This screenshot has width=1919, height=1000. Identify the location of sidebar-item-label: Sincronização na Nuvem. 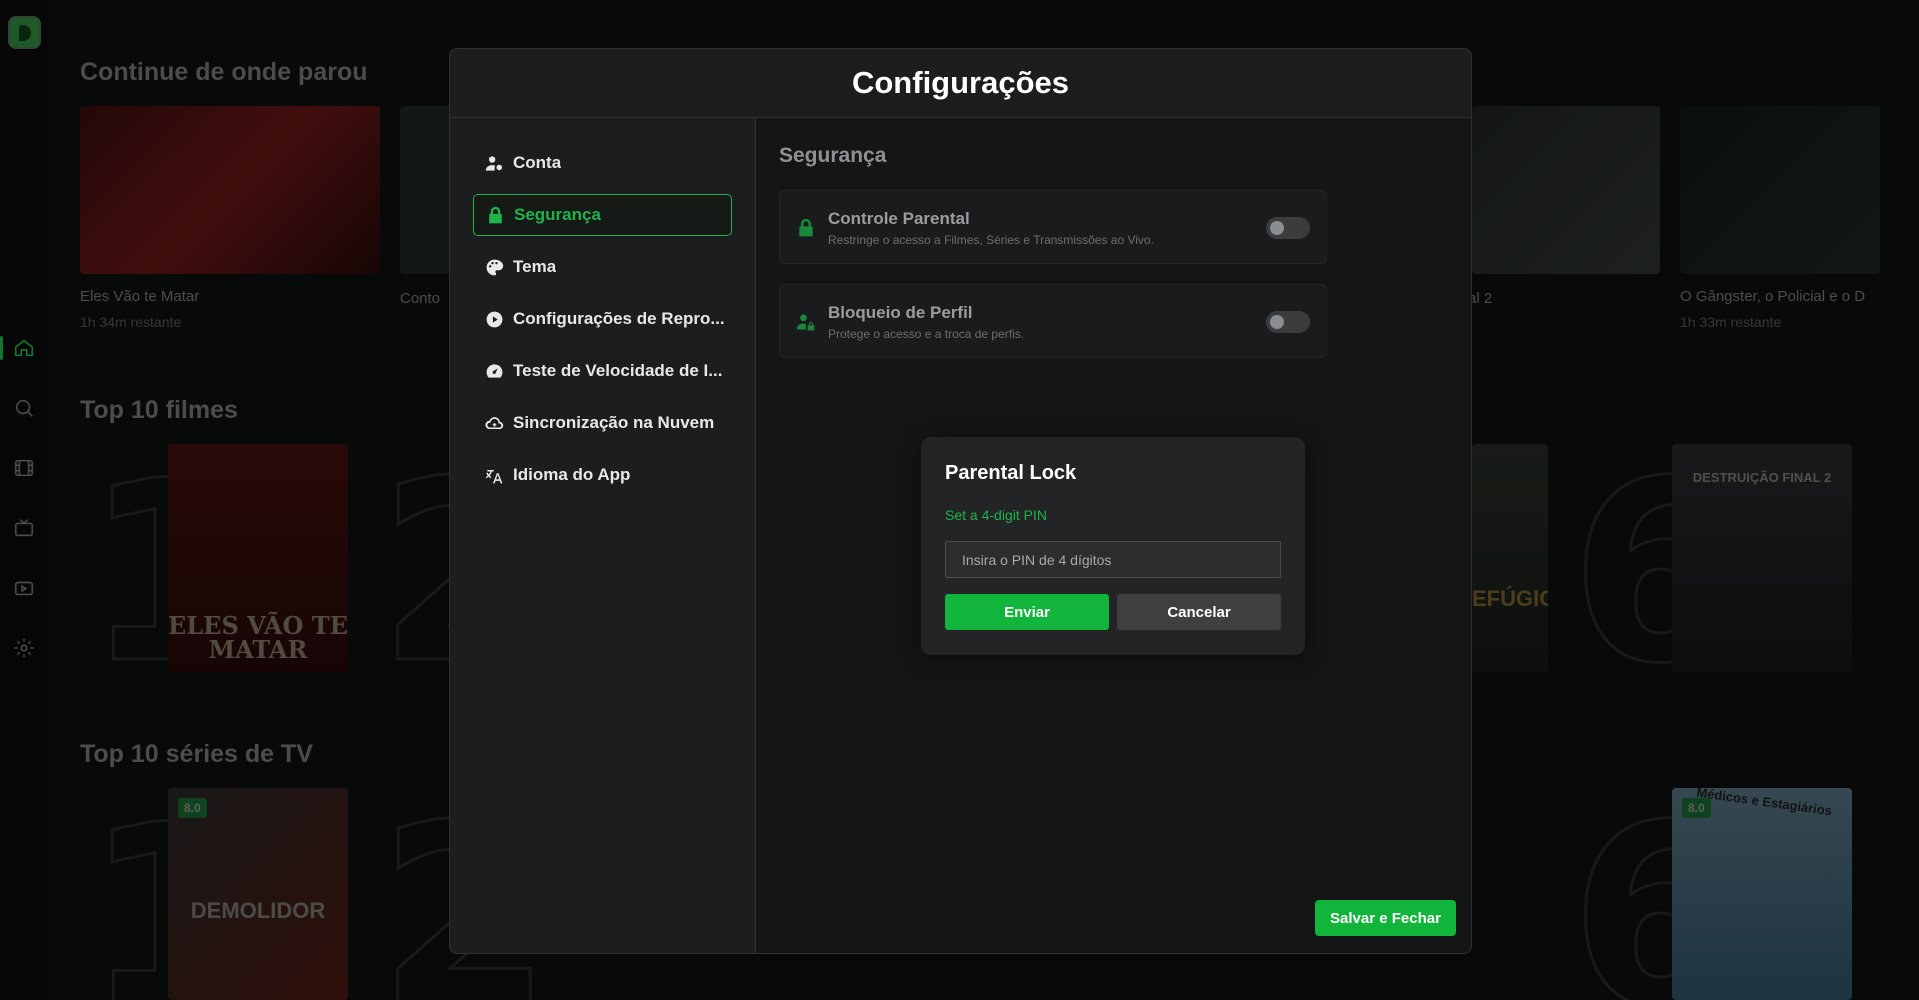
(614, 422).